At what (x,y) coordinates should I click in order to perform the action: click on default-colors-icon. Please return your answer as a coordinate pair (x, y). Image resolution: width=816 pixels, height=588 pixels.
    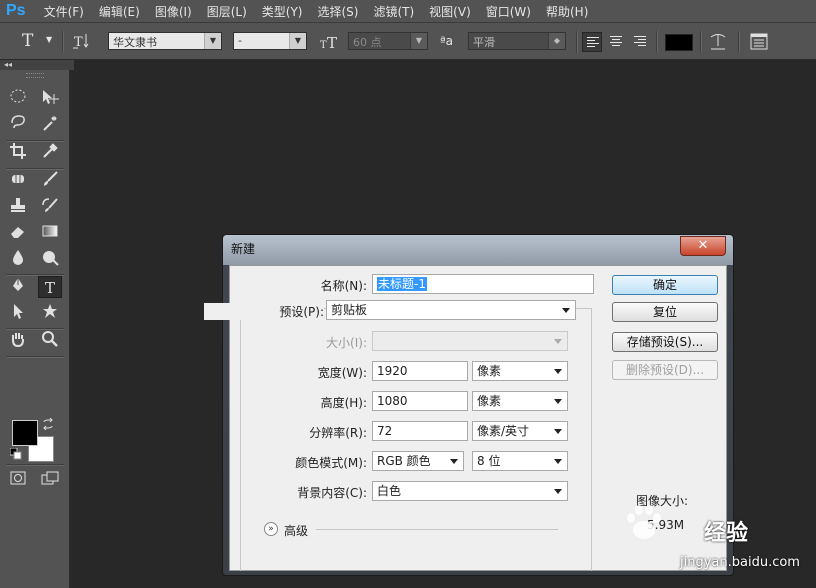
    Looking at the image, I should click on (15, 455).